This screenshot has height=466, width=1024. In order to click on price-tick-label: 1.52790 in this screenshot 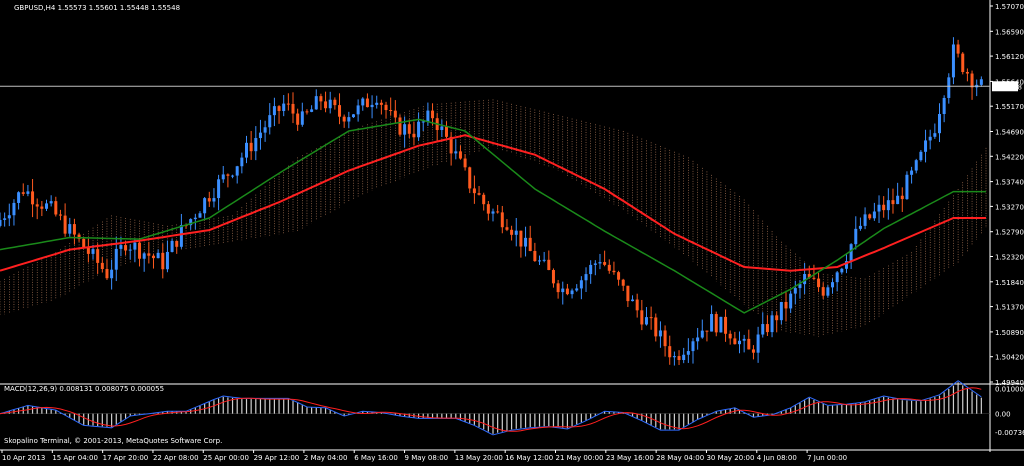, I will do `click(1009, 233)`.